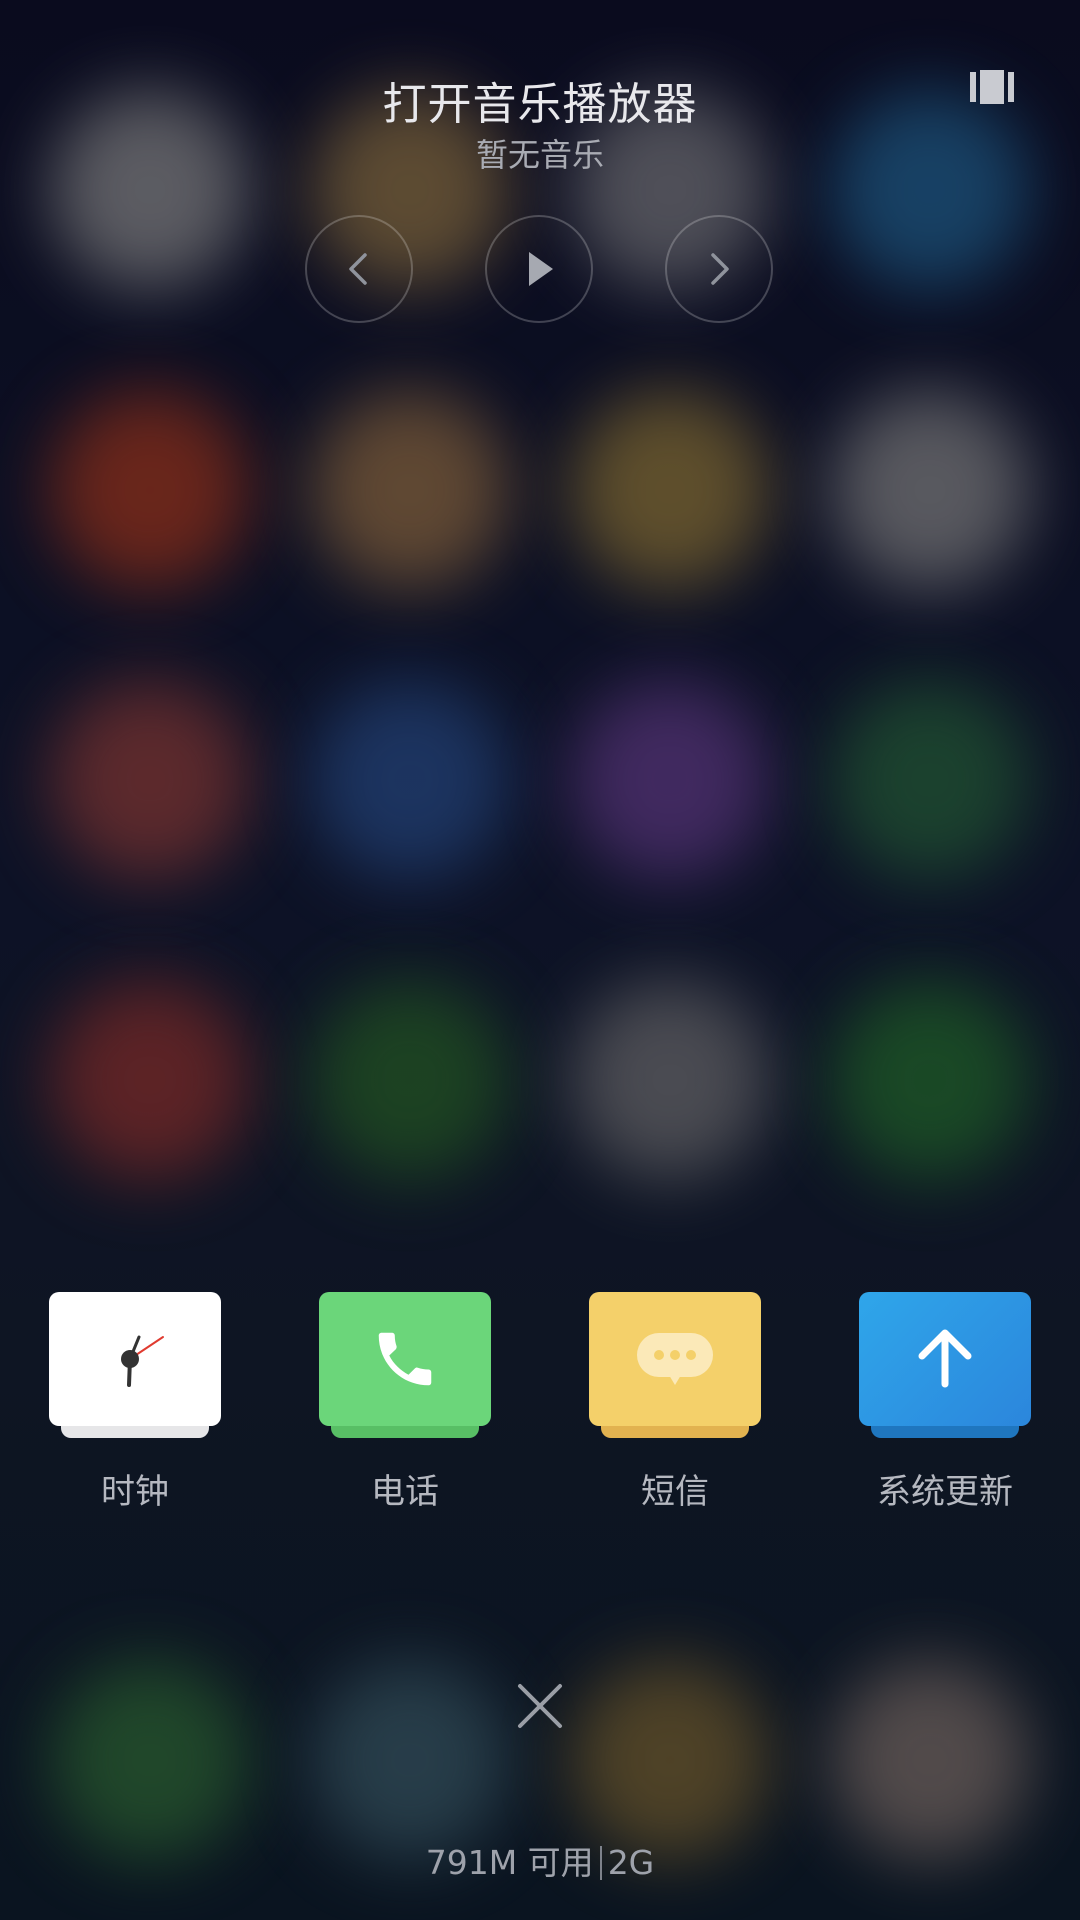  What do you see at coordinates (992, 87) in the screenshot?
I see `card-switch-icon` at bounding box center [992, 87].